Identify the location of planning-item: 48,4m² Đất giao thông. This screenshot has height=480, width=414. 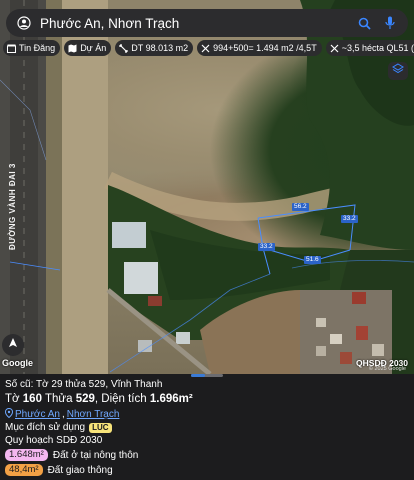
(59, 470).